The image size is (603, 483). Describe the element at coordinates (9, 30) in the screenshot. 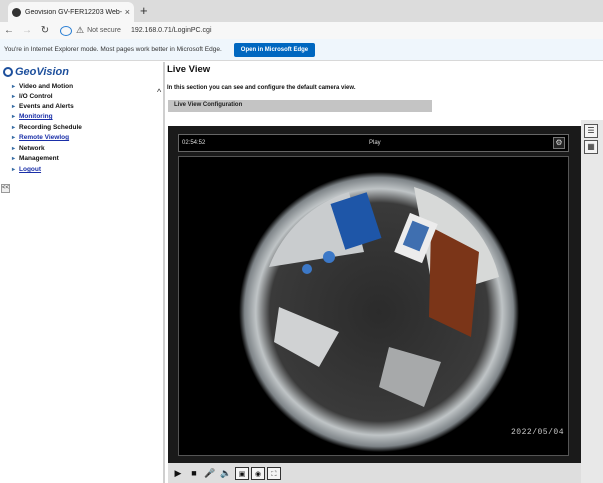

I see `back-arrow-icon: ←` at that location.